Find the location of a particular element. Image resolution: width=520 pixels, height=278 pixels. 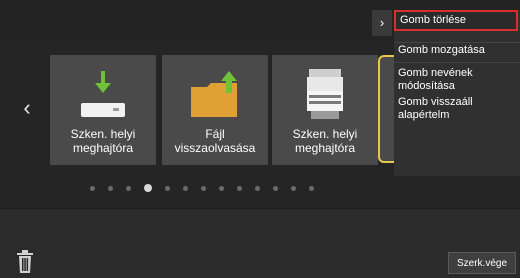

tile-scan-to-local-drive: Szken. helyi meghajtóra is located at coordinates (103, 110).